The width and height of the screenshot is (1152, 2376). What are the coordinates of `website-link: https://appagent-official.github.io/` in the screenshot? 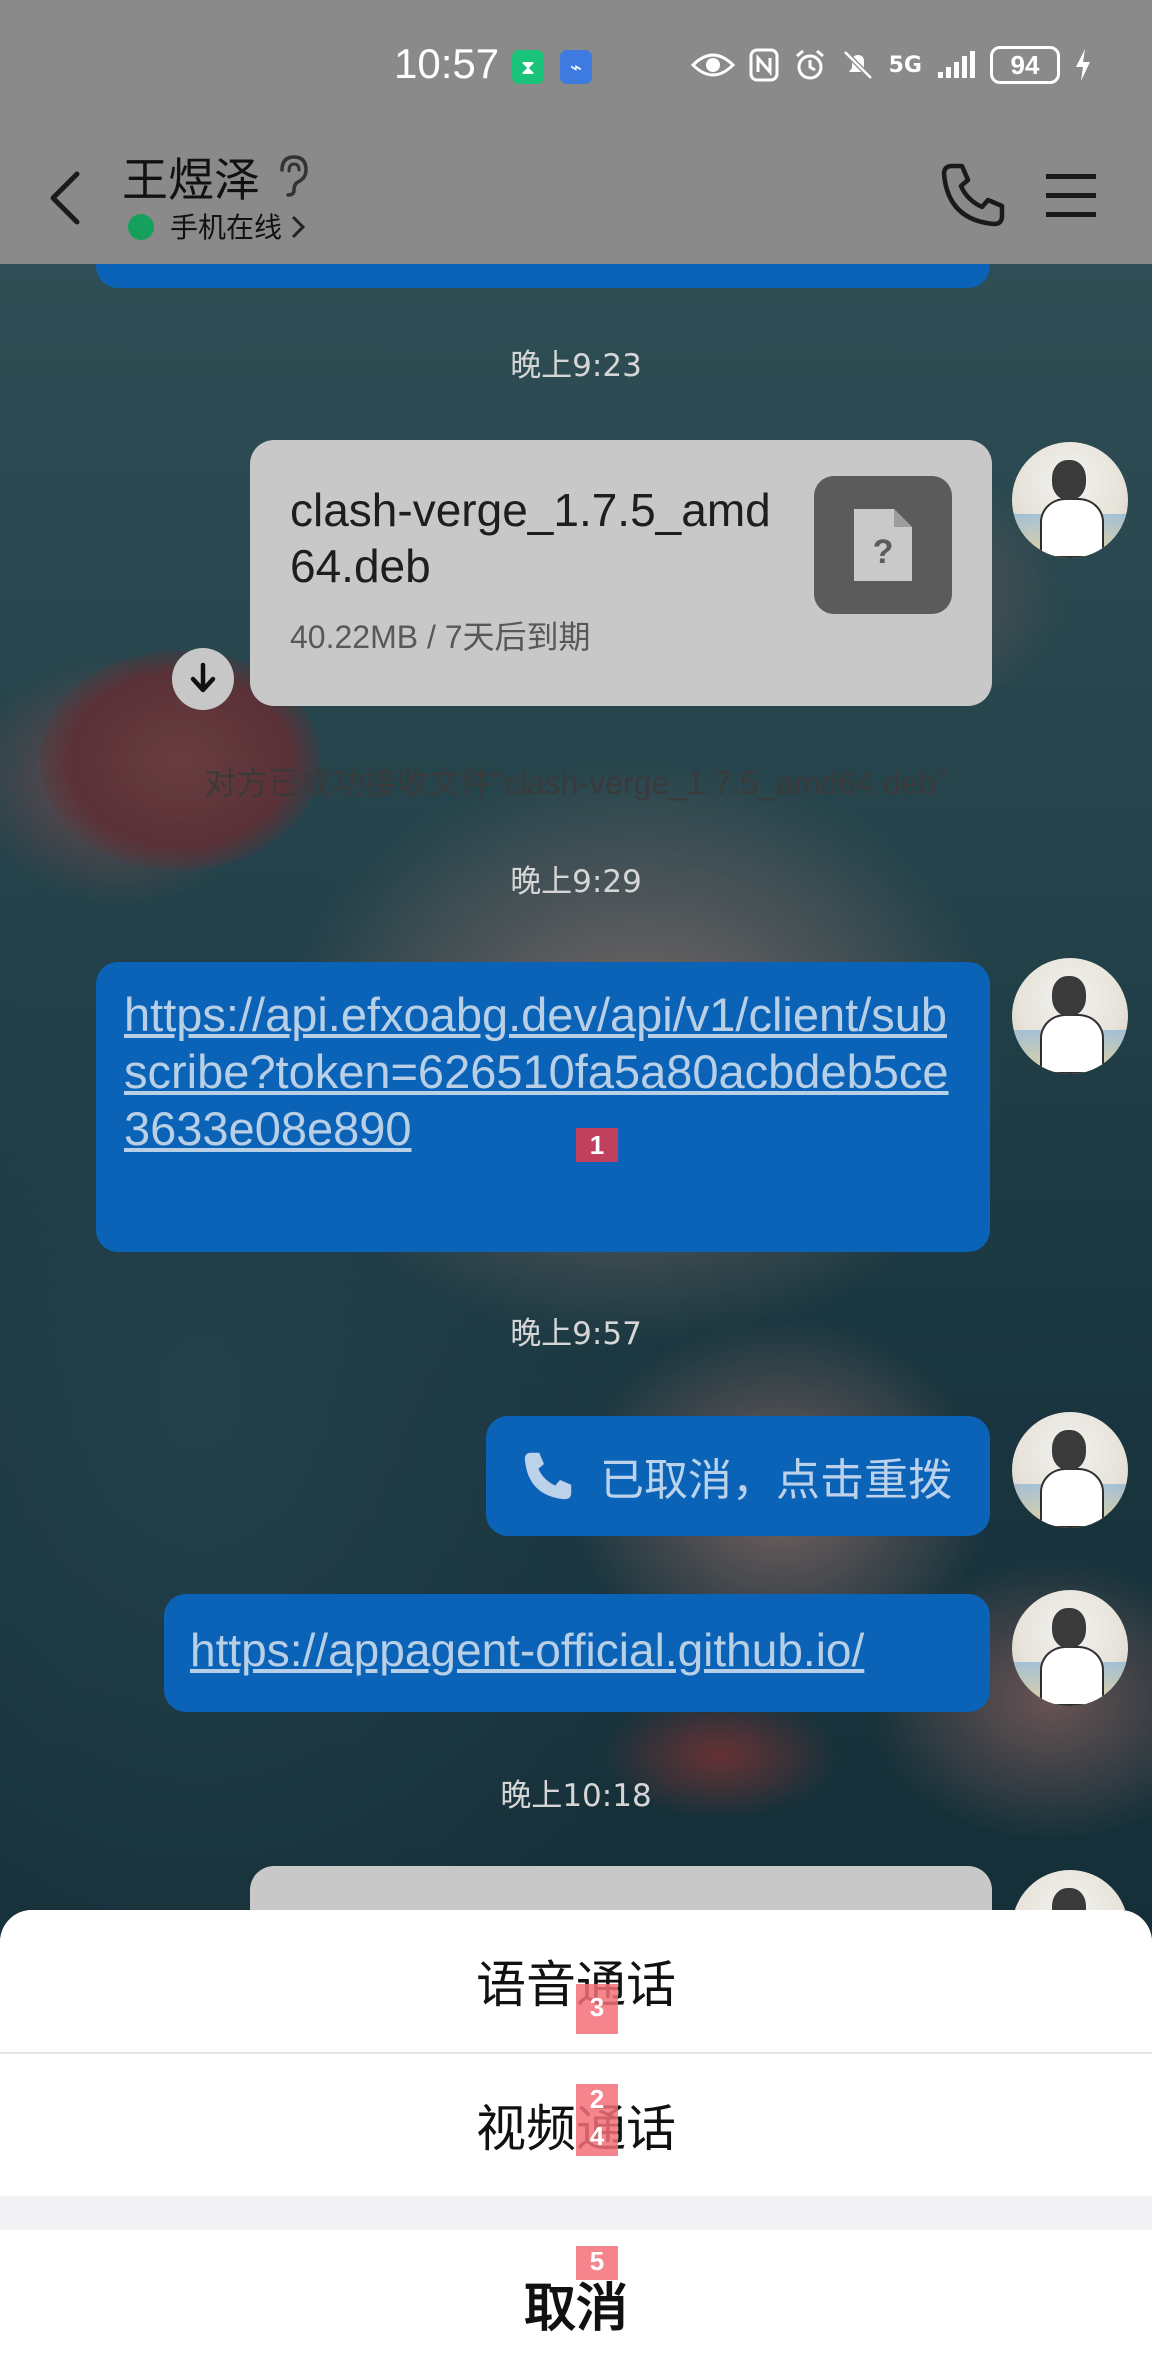 It's located at (577, 1650).